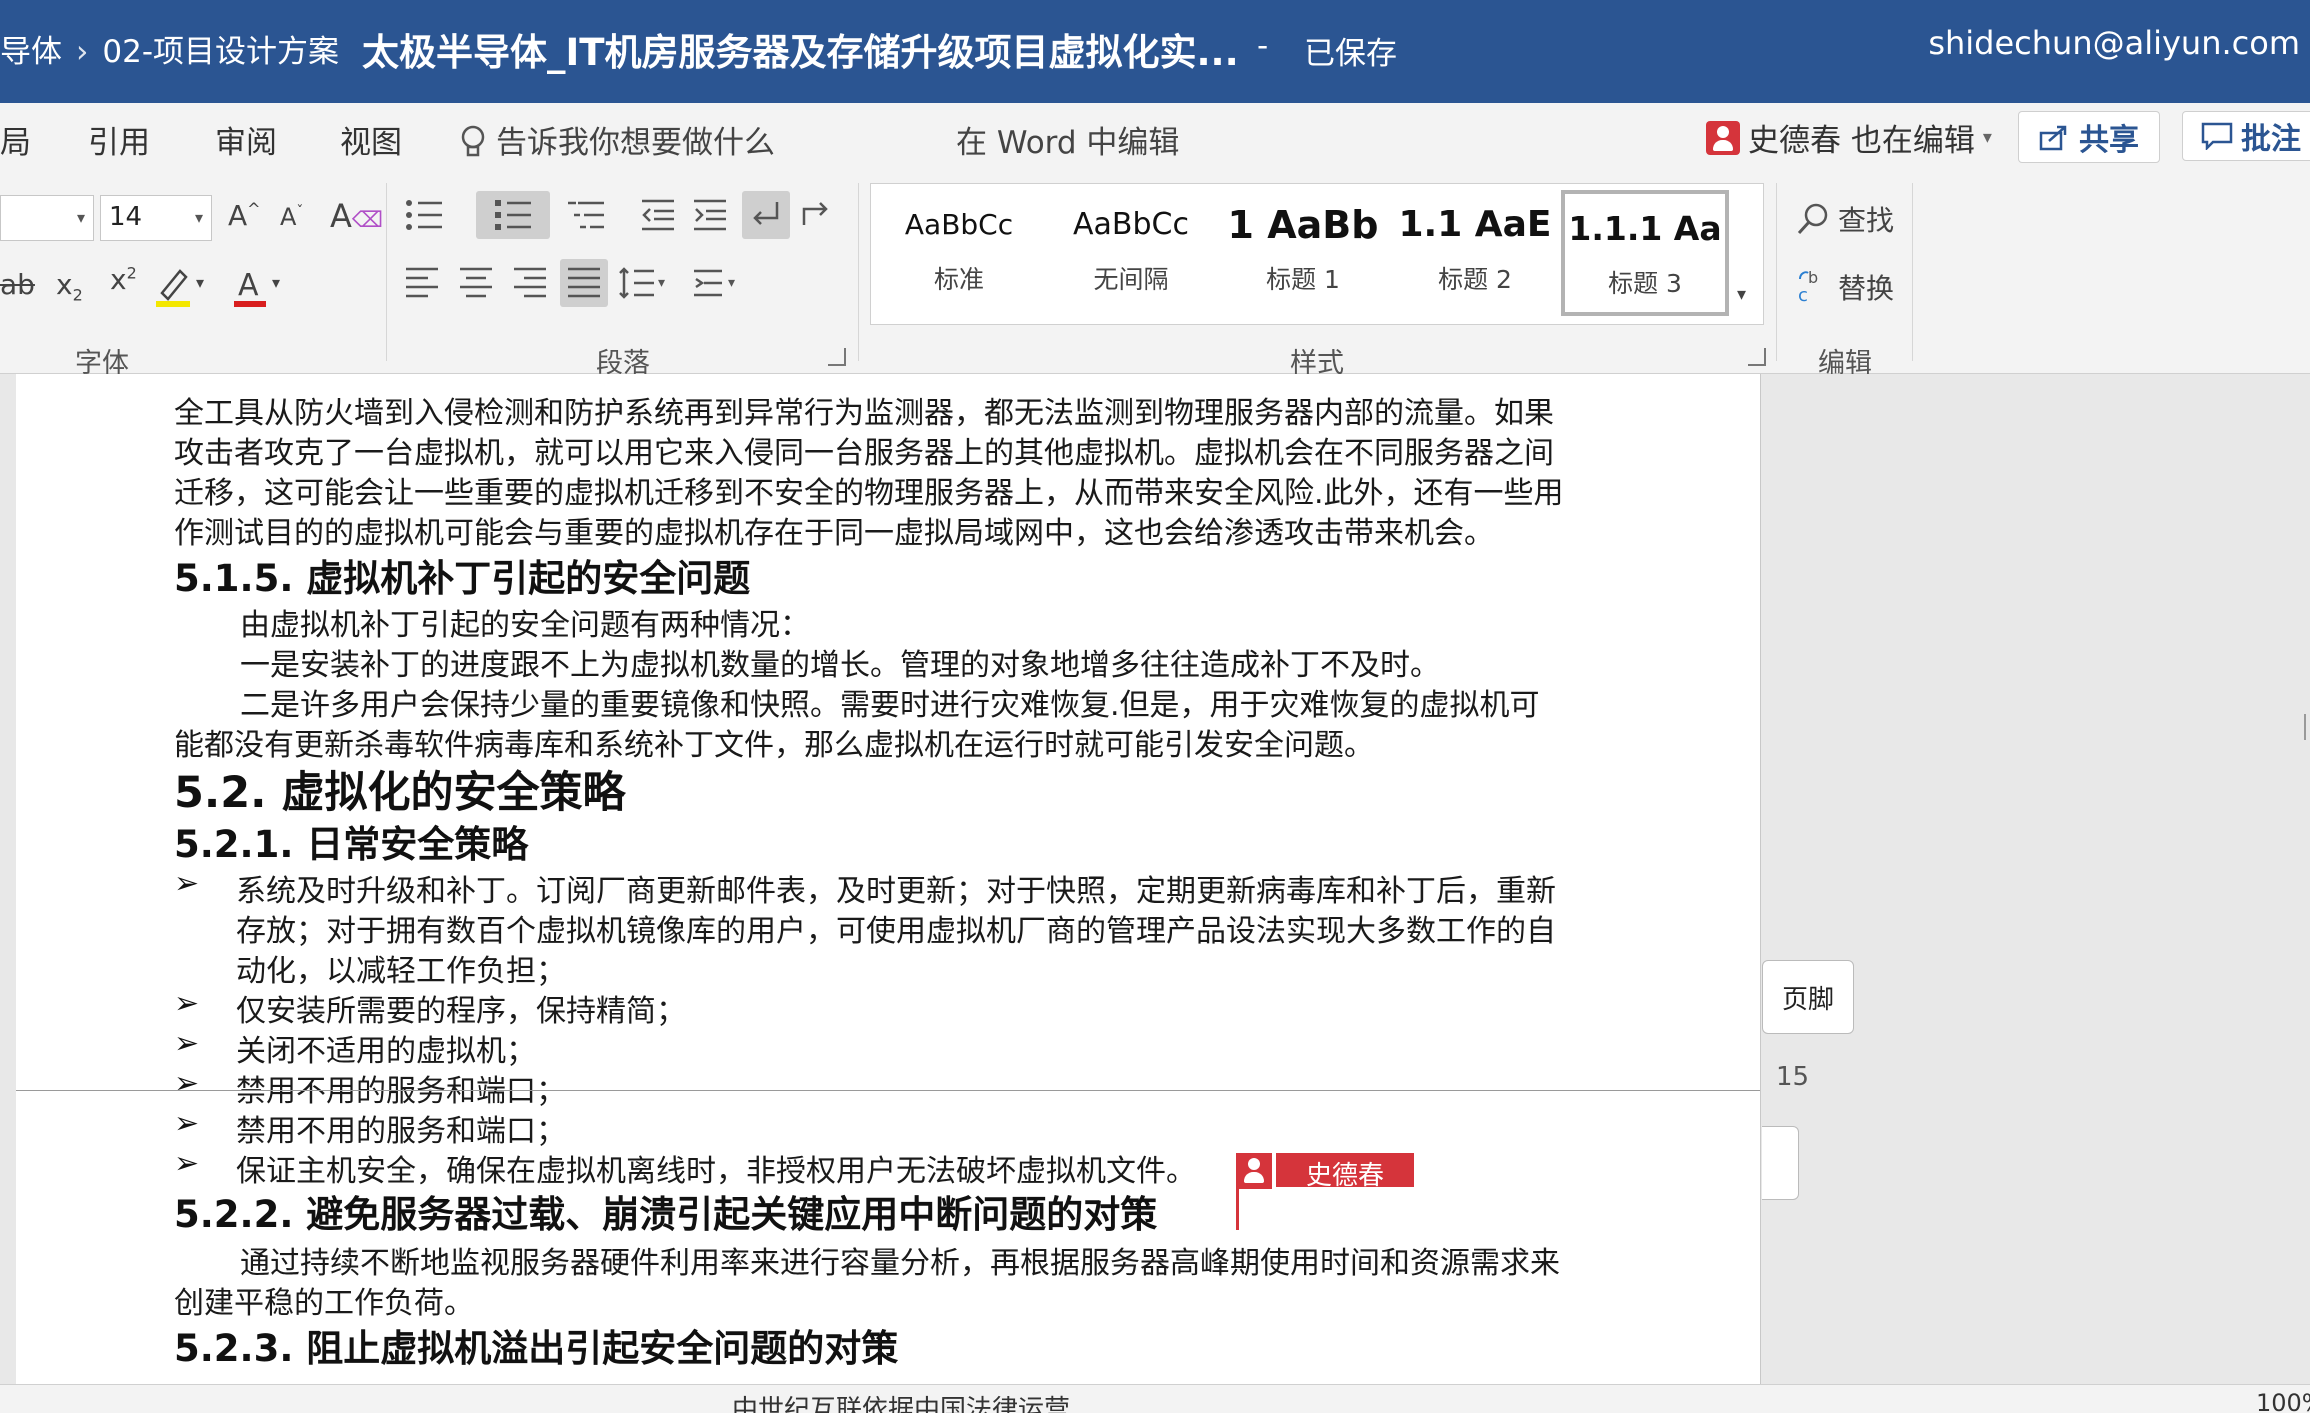 The height and width of the screenshot is (1413, 2310). What do you see at coordinates (586, 218) in the screenshot?
I see `multilevel-list-icon` at bounding box center [586, 218].